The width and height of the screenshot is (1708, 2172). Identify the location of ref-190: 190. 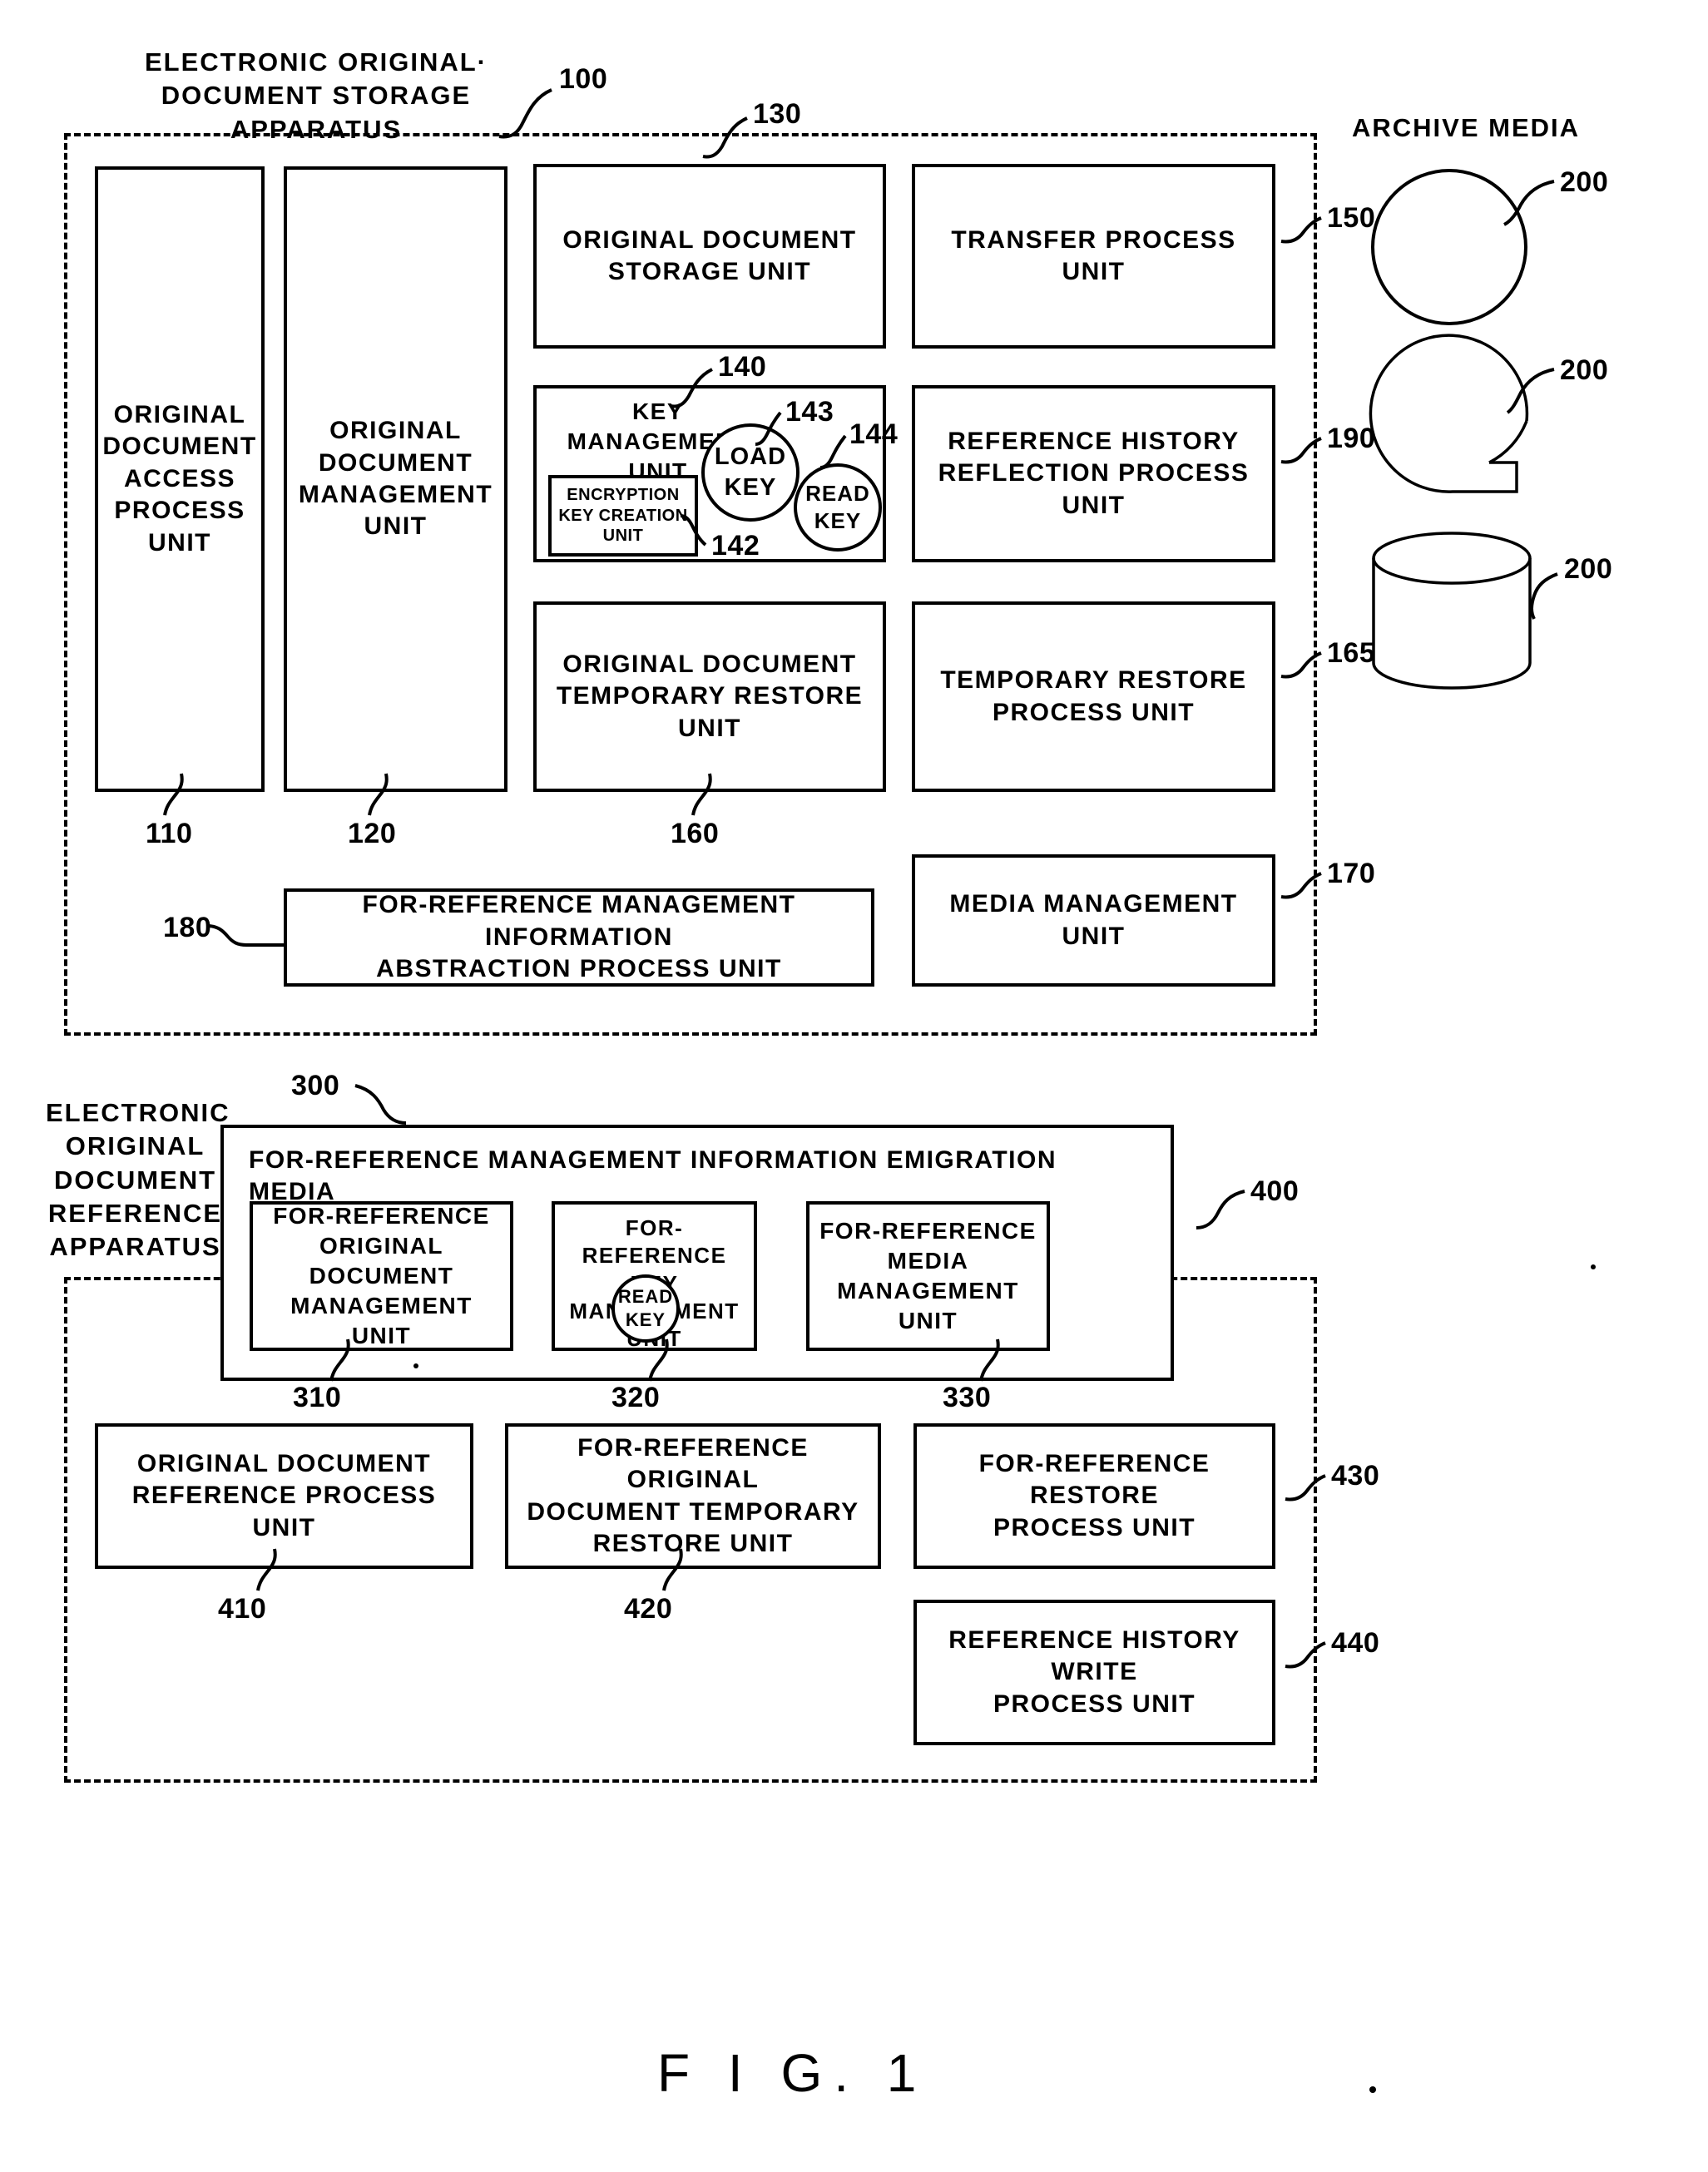
(1352, 438).